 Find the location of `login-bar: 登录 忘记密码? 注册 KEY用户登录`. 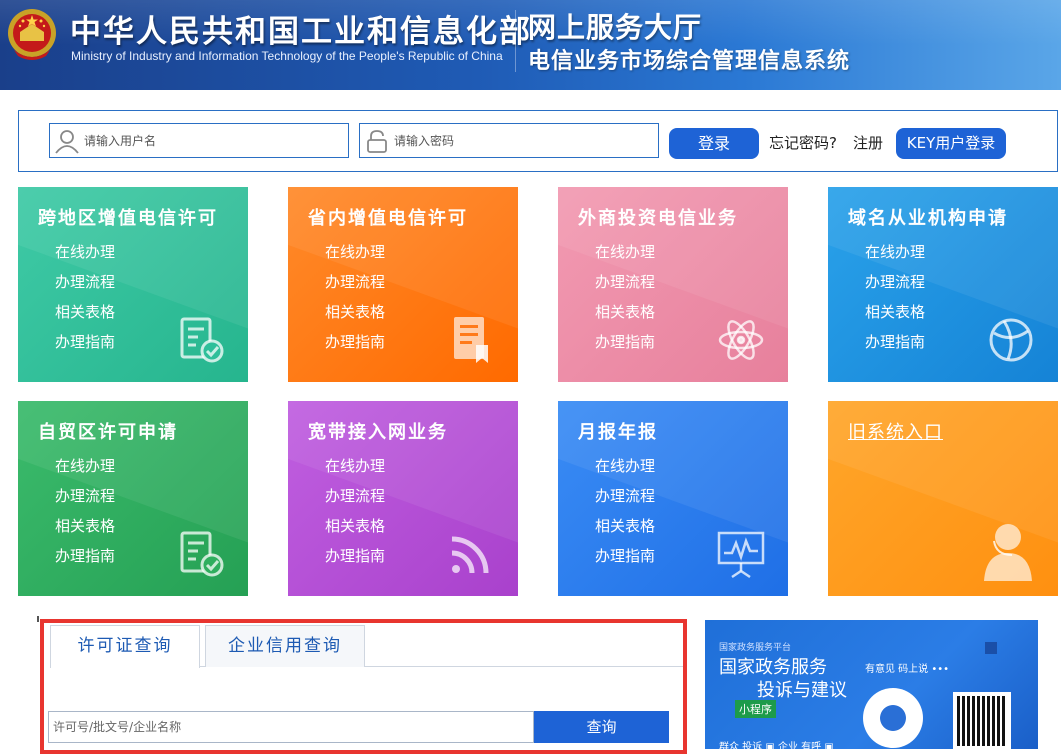

login-bar: 登录 忘记密码? 注册 KEY用户登录 is located at coordinates (538, 141).